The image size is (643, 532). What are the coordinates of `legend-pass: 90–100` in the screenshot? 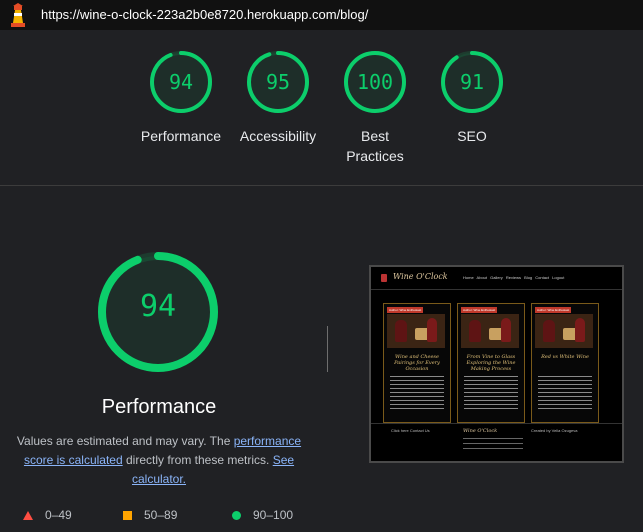 It's located at (262, 515).